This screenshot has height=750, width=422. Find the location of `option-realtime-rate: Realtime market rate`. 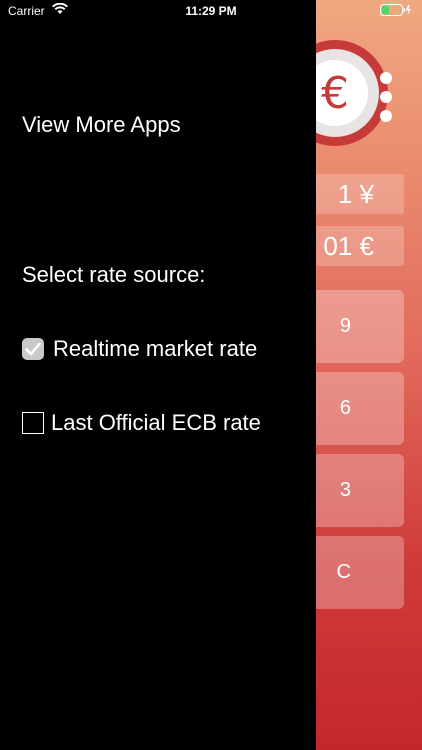

option-realtime-rate: Realtime market rate is located at coordinates (139, 349).